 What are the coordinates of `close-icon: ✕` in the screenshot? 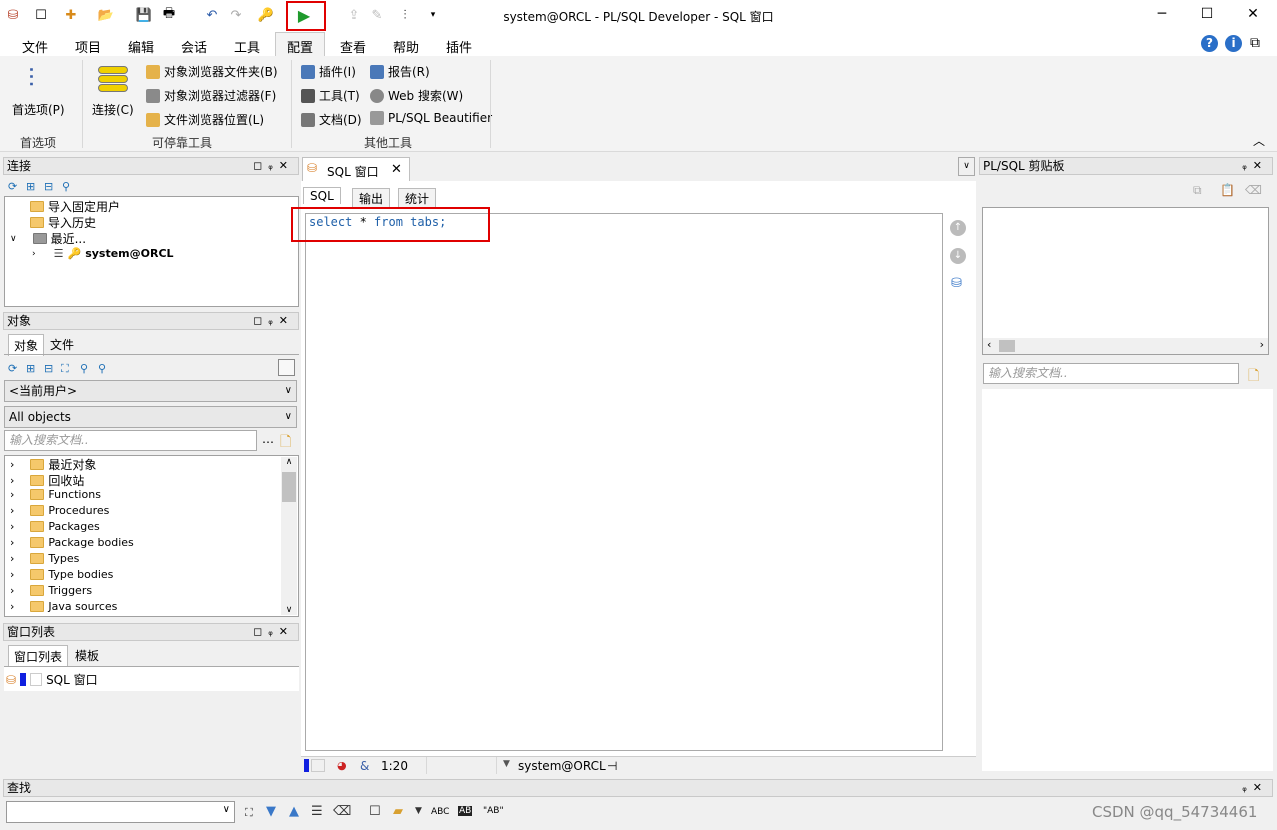 It's located at (1253, 14).